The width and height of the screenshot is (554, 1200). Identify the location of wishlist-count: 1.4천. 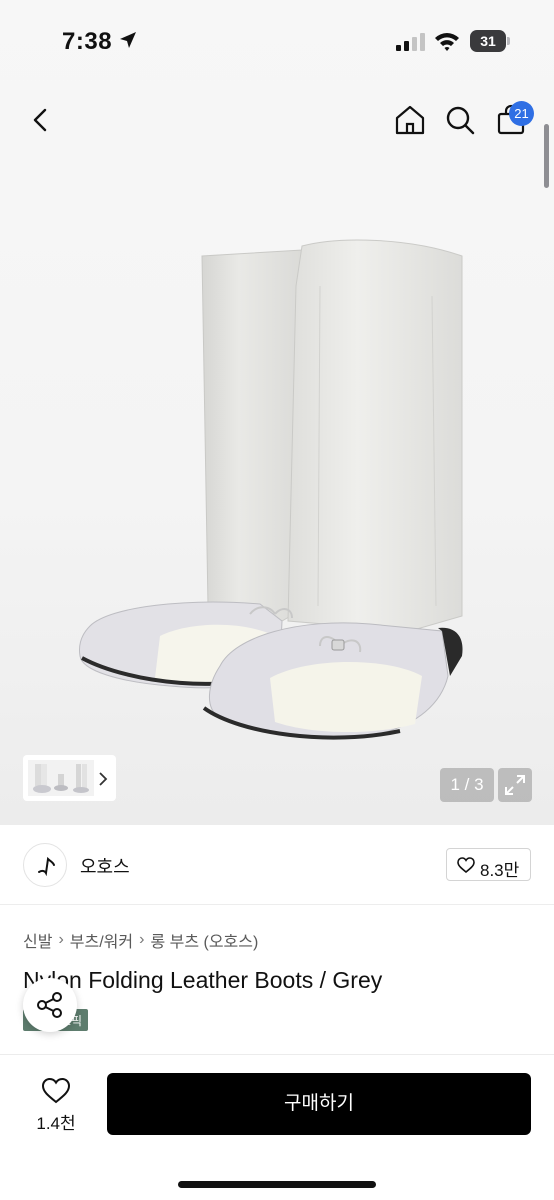
(56, 1123).